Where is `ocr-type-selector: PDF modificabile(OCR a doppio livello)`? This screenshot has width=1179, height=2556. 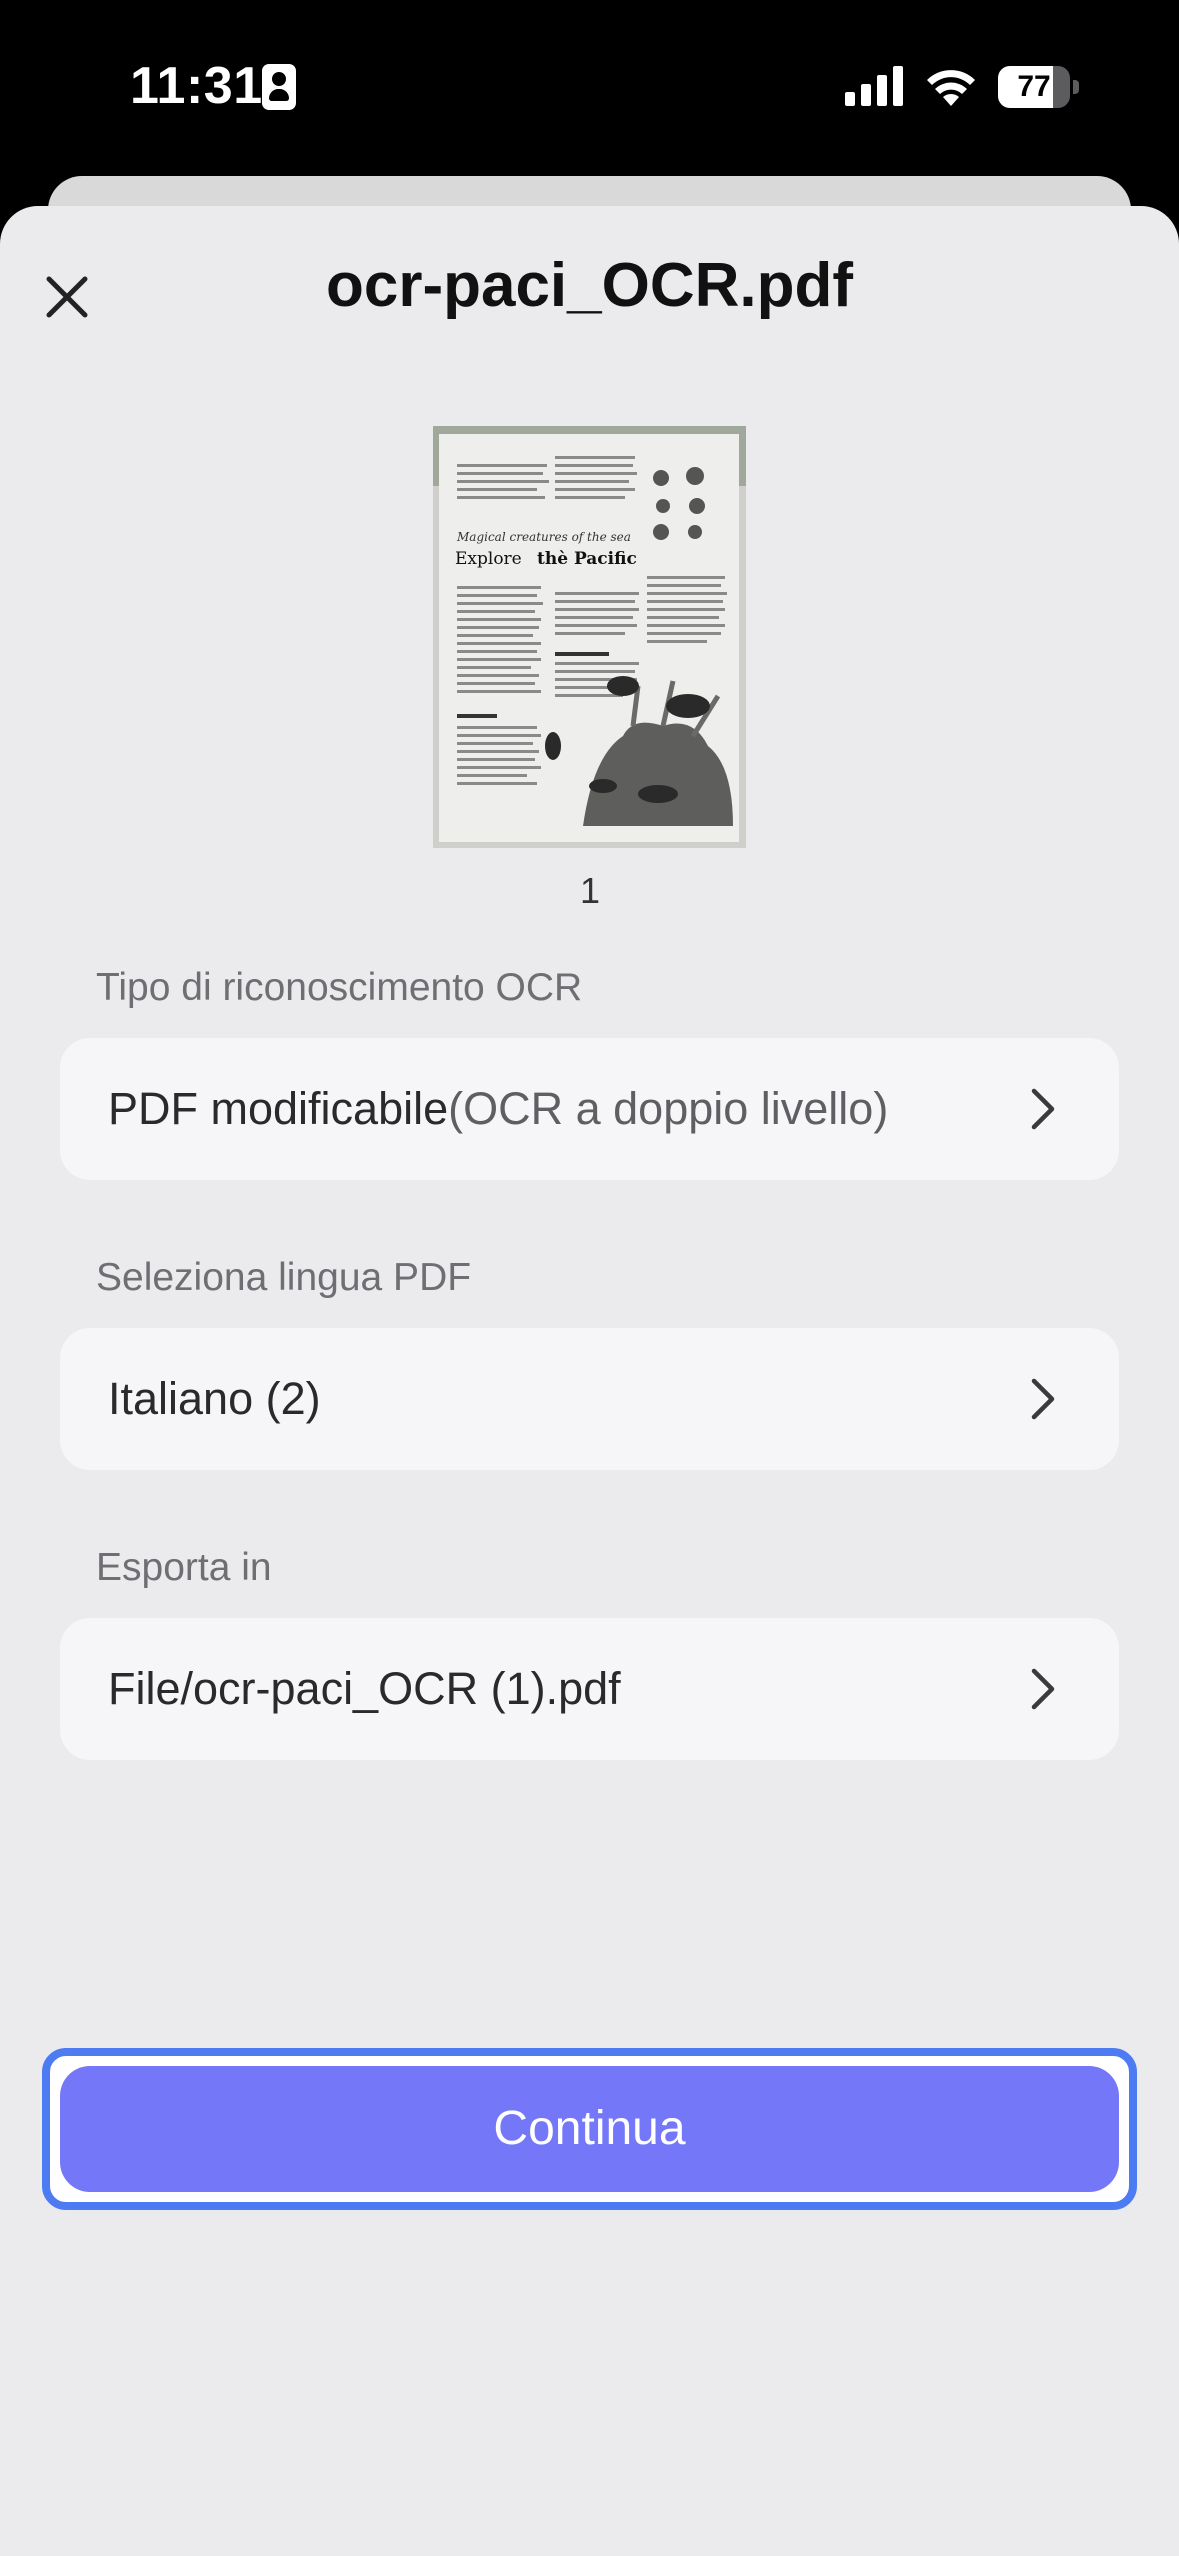 ocr-type-selector: PDF modificabile(OCR a doppio livello) is located at coordinates (589, 1109).